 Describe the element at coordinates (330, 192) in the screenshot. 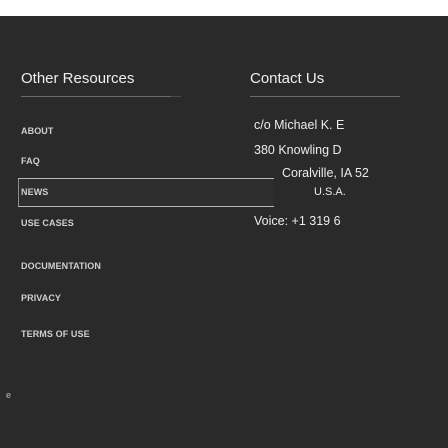

I see `address-line-4: U.S.A.` at that location.